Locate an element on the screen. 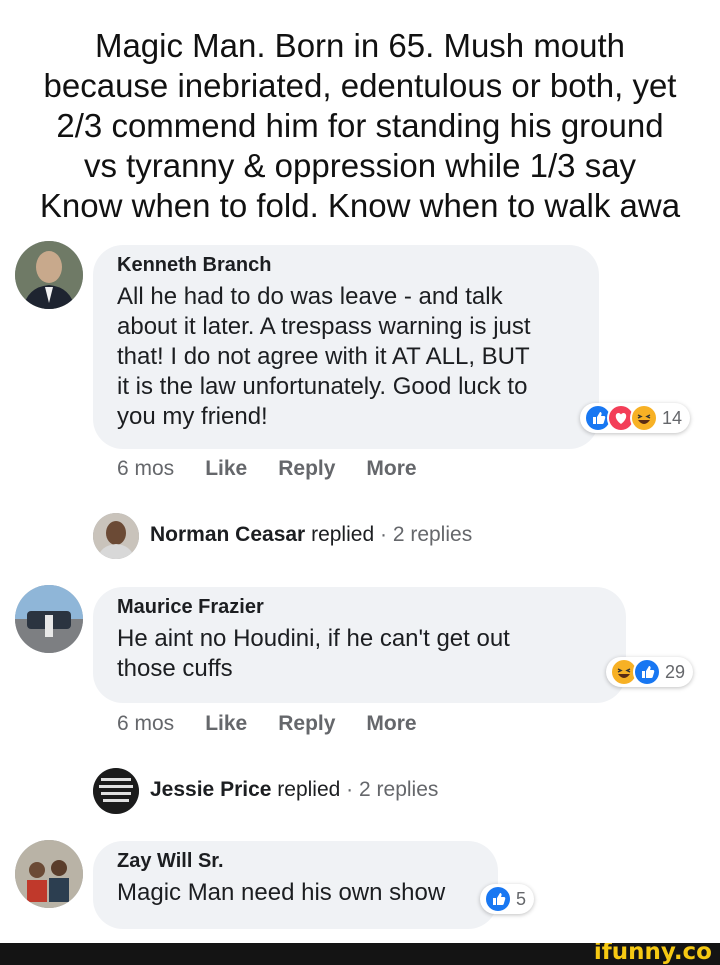 This screenshot has height=965, width=720. reply-author: Norman Ceasar is located at coordinates (228, 534).